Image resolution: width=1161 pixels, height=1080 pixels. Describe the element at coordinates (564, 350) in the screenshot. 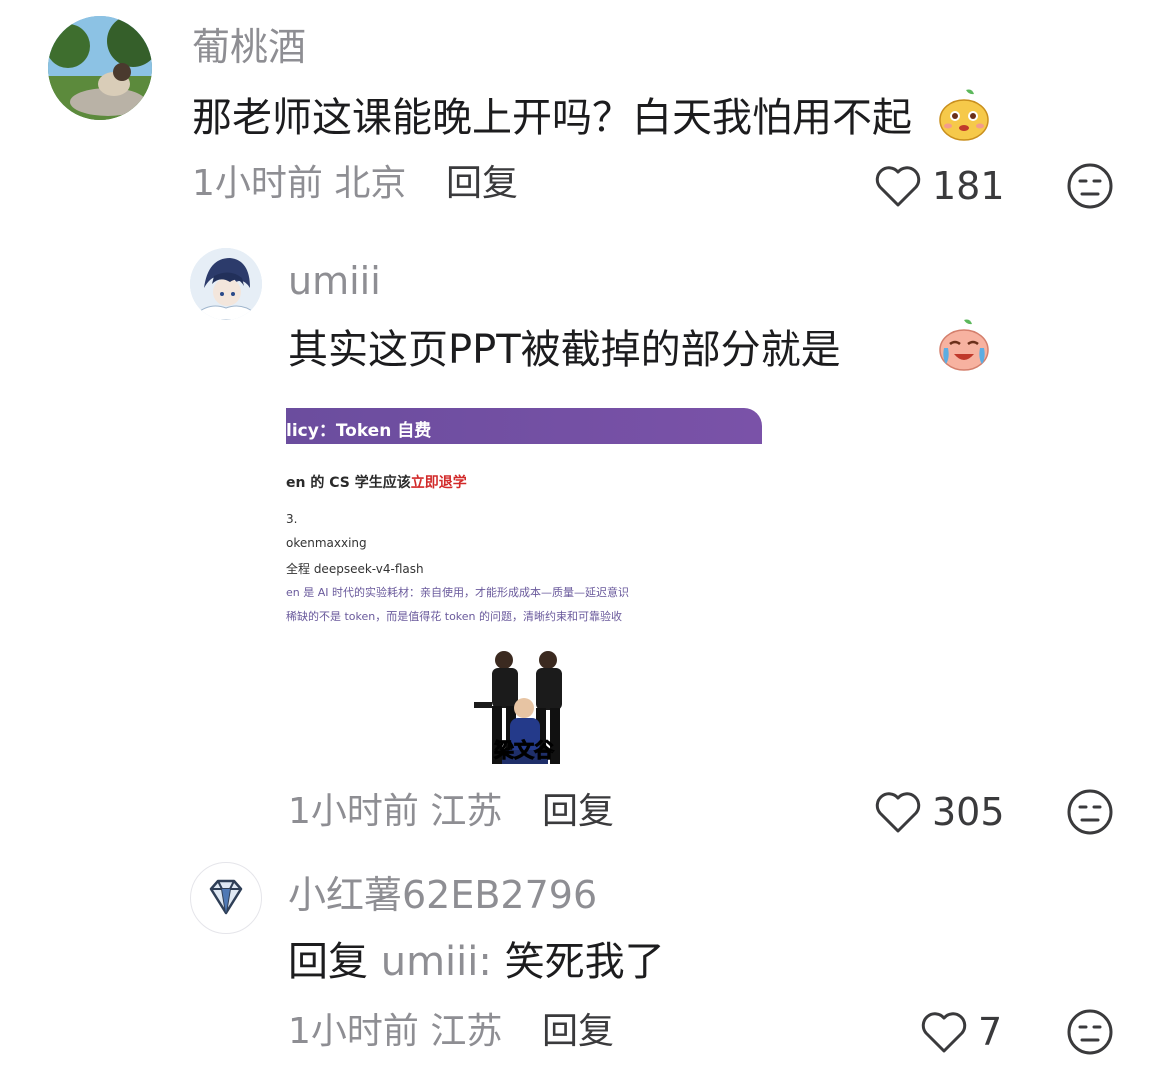

I see `comment-text: 其实这页PPT被截掉的部分就是` at that location.